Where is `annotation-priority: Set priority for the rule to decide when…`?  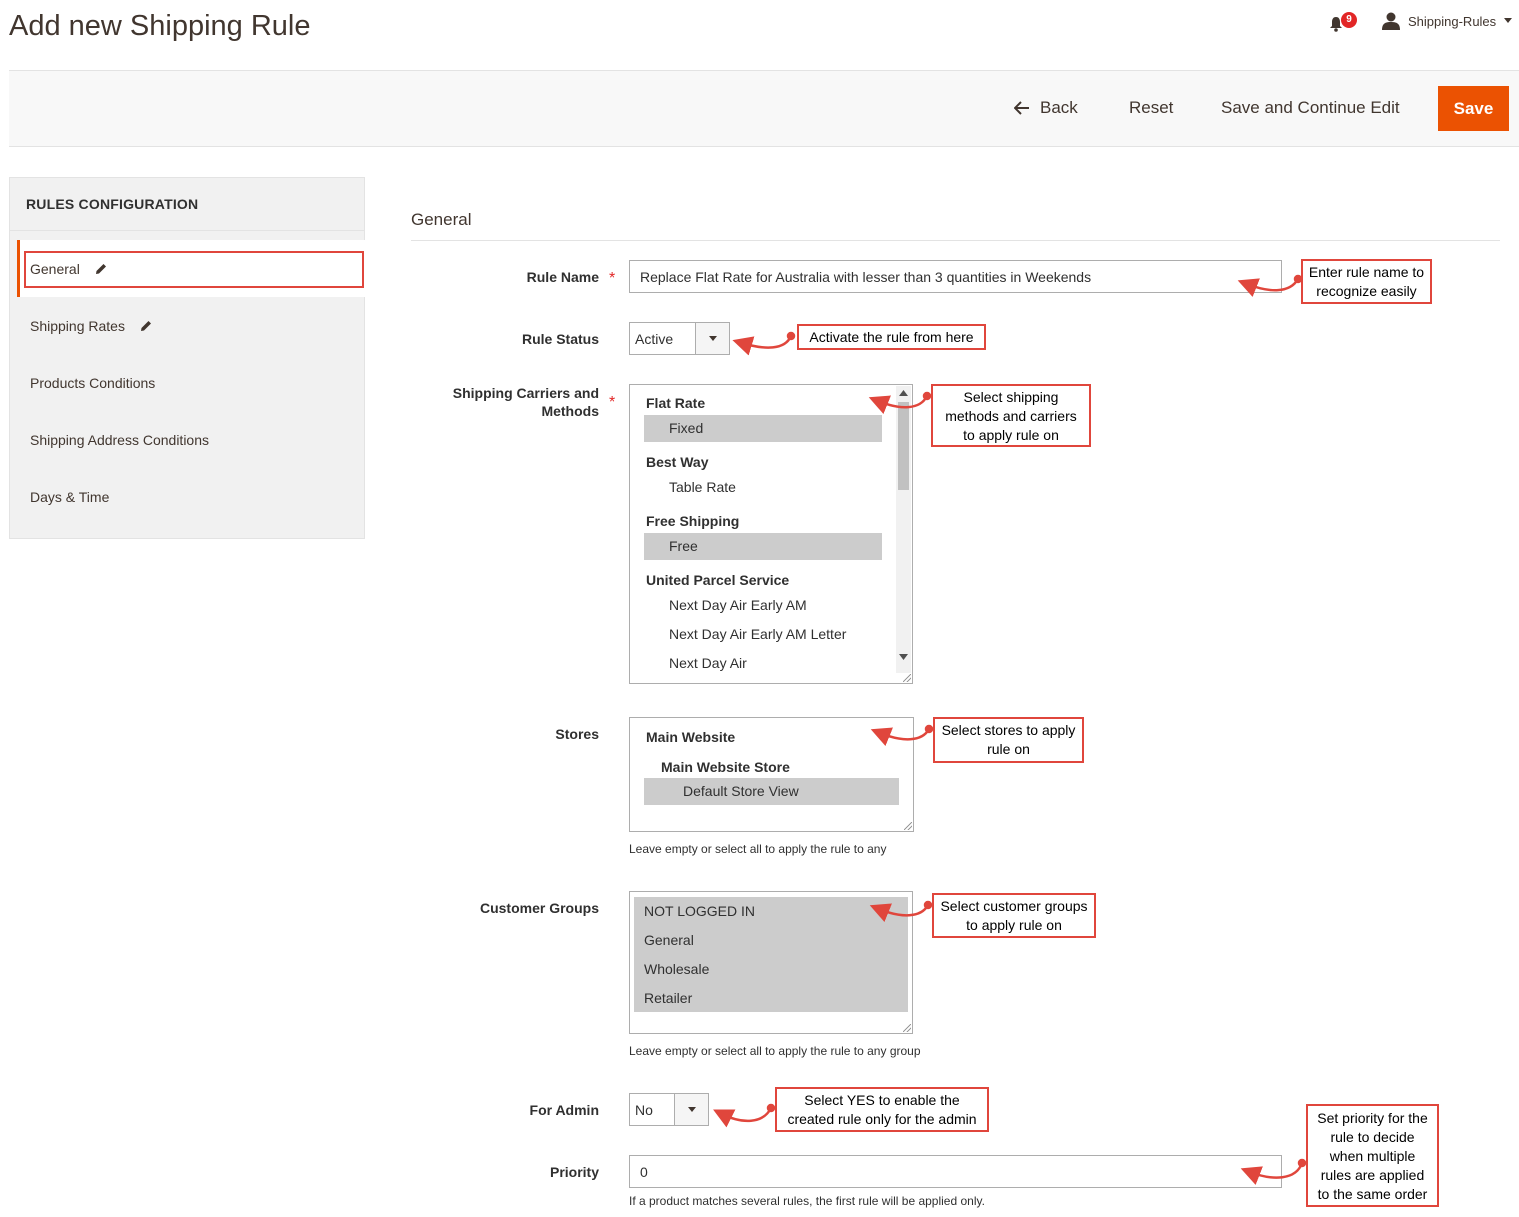 annotation-priority: Set priority for the rule to decide when… is located at coordinates (1372, 1155).